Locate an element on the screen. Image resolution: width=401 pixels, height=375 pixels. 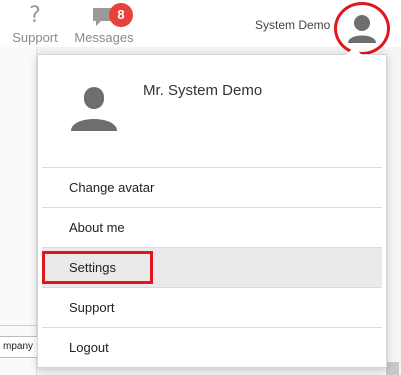
menu-item-label: Support is located at coordinates (92, 307).